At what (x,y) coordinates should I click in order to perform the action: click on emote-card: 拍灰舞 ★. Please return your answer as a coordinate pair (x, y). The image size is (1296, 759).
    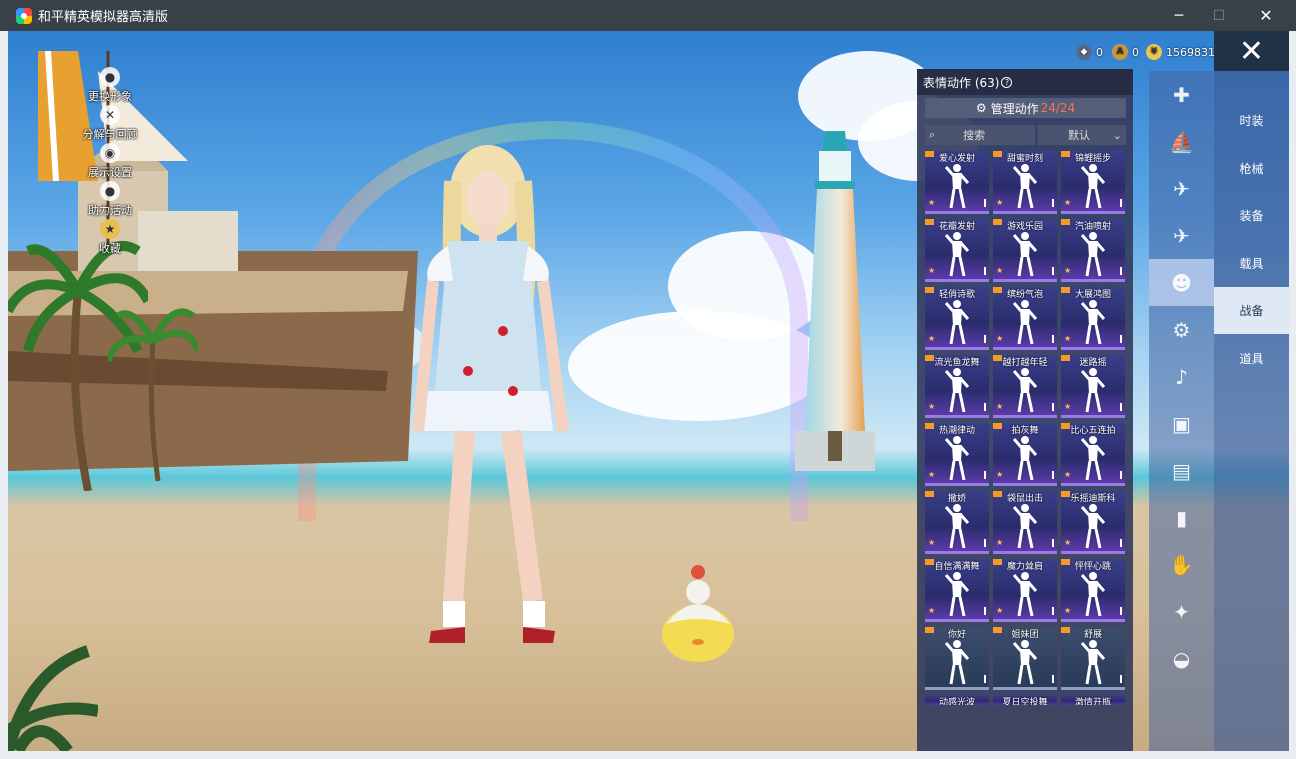
    Looking at the image, I should click on (1025, 454).